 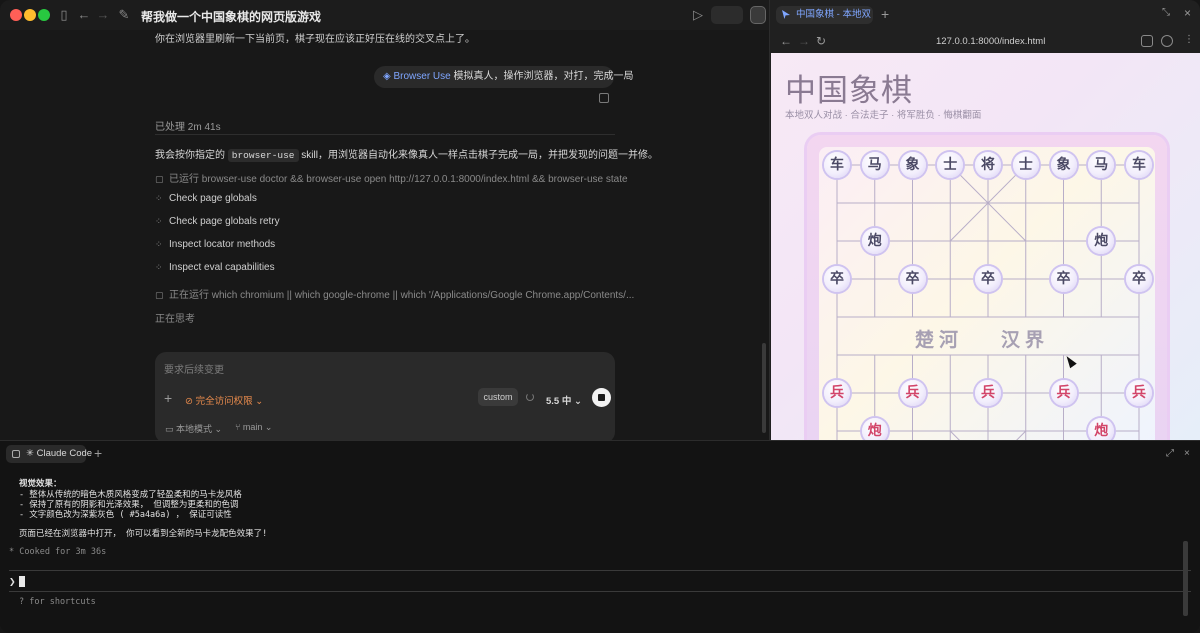 I want to click on new-terminal-button: +, so click(x=98, y=453).